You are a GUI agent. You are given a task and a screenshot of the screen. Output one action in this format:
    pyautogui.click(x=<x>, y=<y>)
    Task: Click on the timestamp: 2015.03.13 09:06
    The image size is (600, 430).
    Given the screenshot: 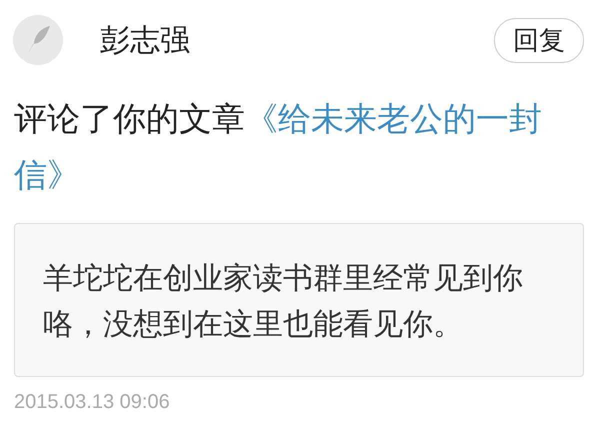 What is the action you would take?
    pyautogui.click(x=92, y=402)
    